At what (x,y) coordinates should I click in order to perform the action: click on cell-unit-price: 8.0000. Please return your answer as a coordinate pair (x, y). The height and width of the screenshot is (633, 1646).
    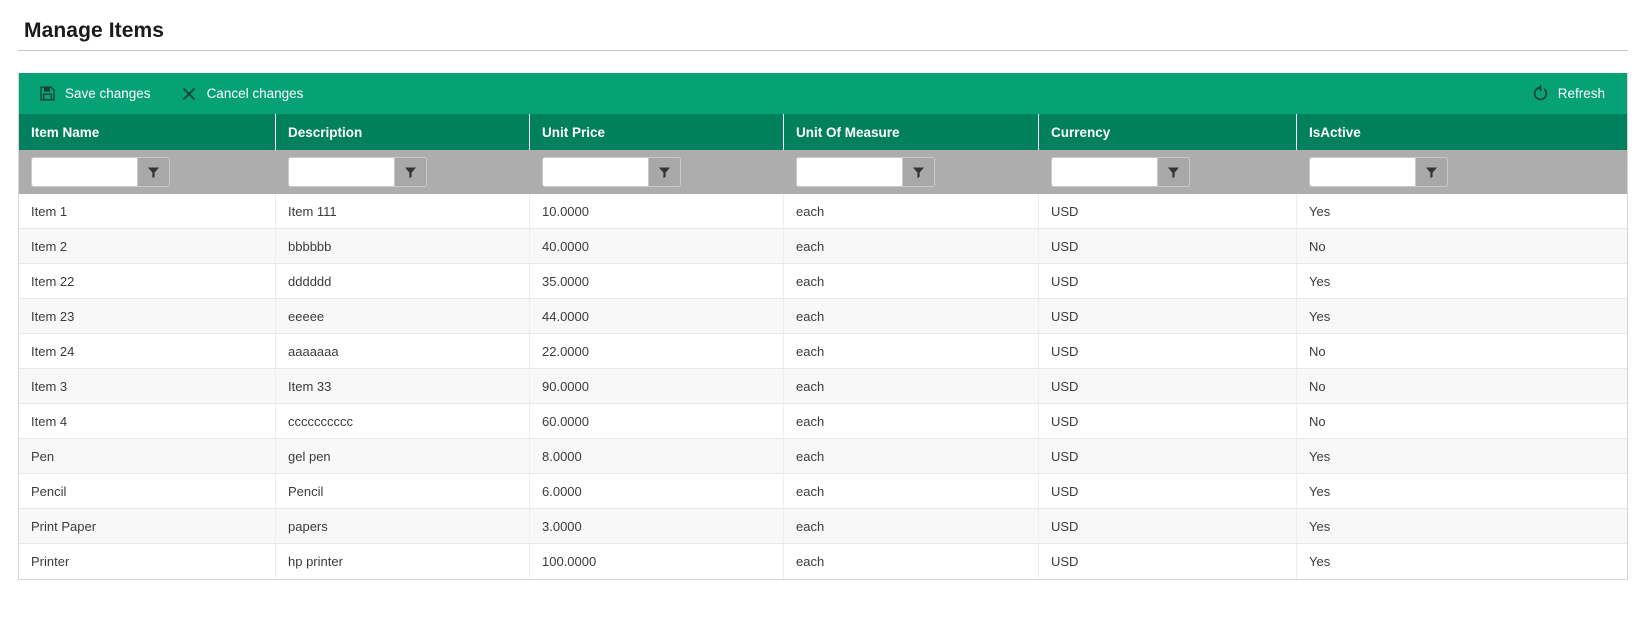
    Looking at the image, I should click on (657, 456).